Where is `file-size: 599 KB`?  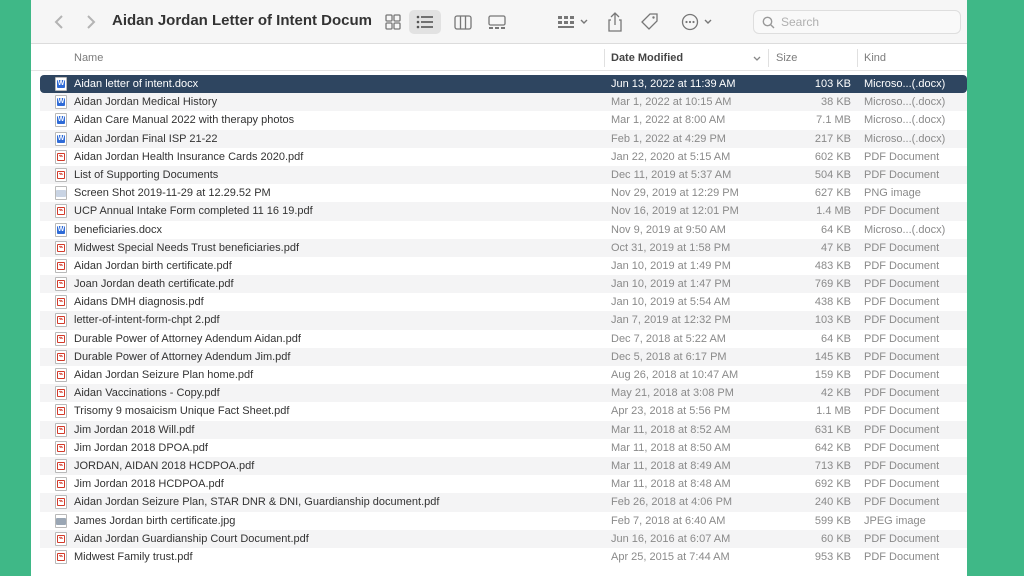 file-size: 599 KB is located at coordinates (832, 520).